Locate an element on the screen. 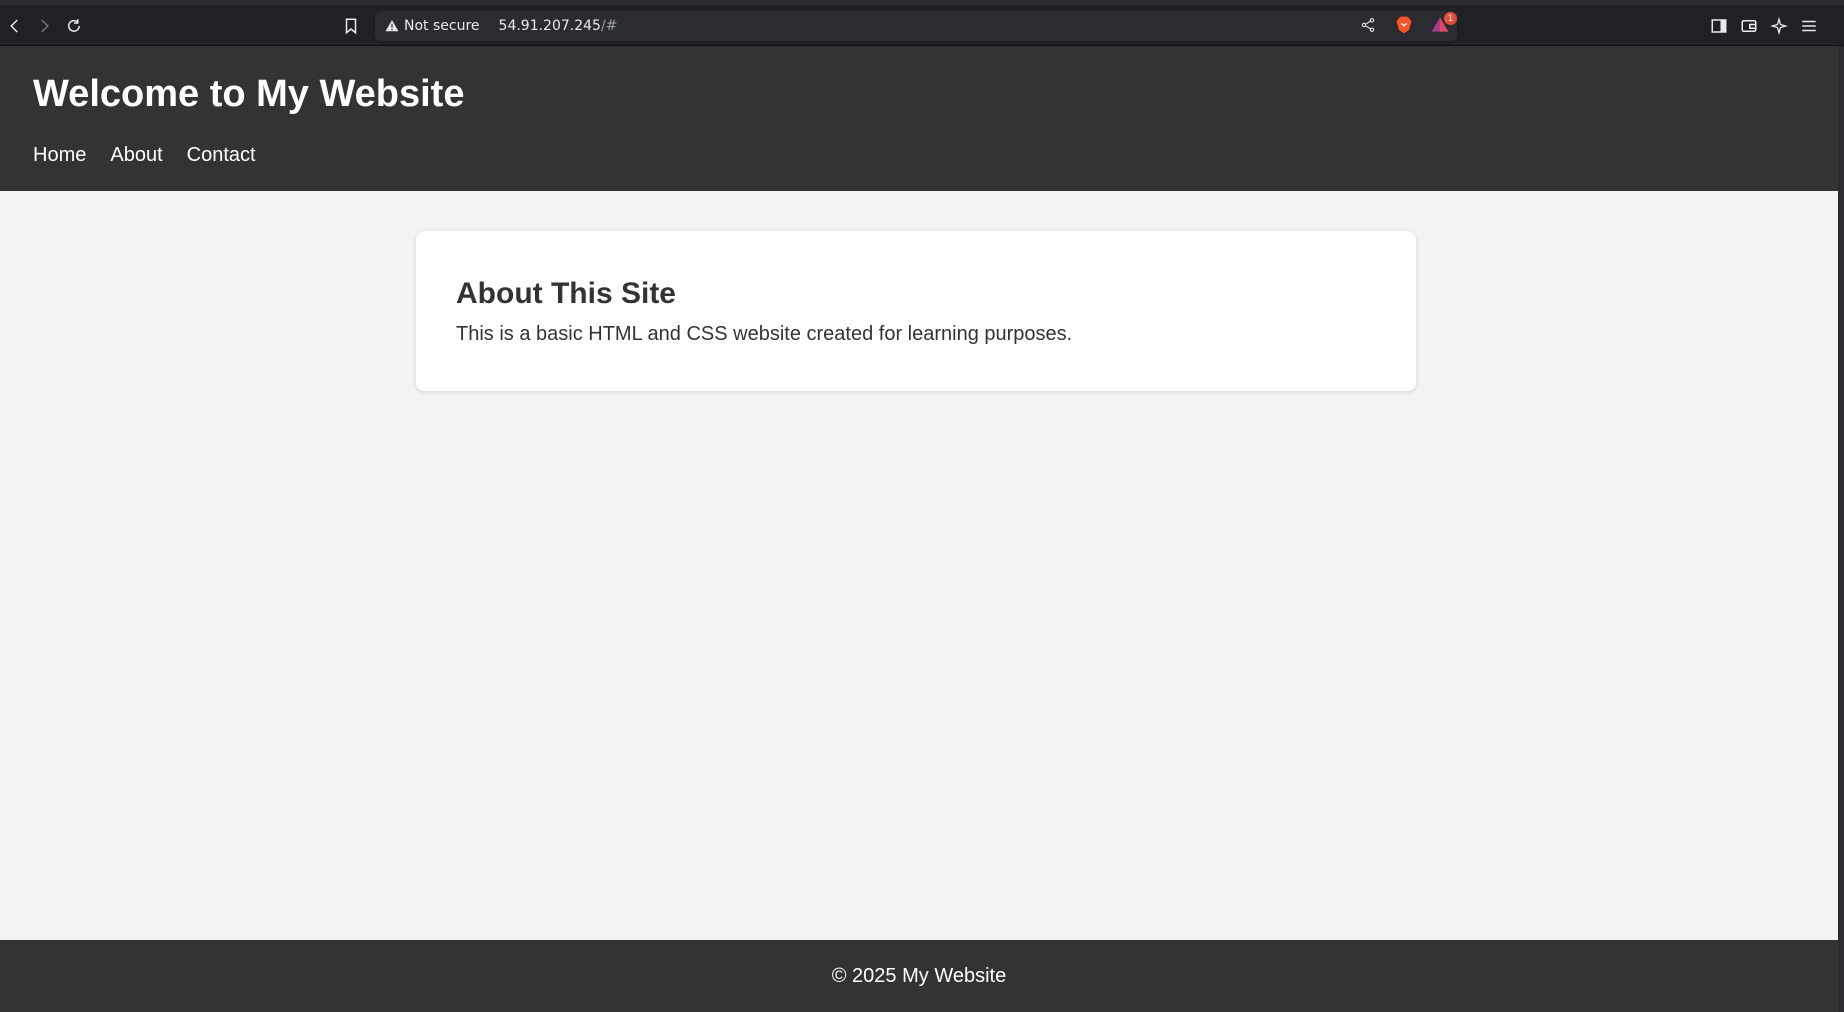 The width and height of the screenshot is (1844, 1012). footer-copyright: © 2025 My Website is located at coordinates (919, 975).